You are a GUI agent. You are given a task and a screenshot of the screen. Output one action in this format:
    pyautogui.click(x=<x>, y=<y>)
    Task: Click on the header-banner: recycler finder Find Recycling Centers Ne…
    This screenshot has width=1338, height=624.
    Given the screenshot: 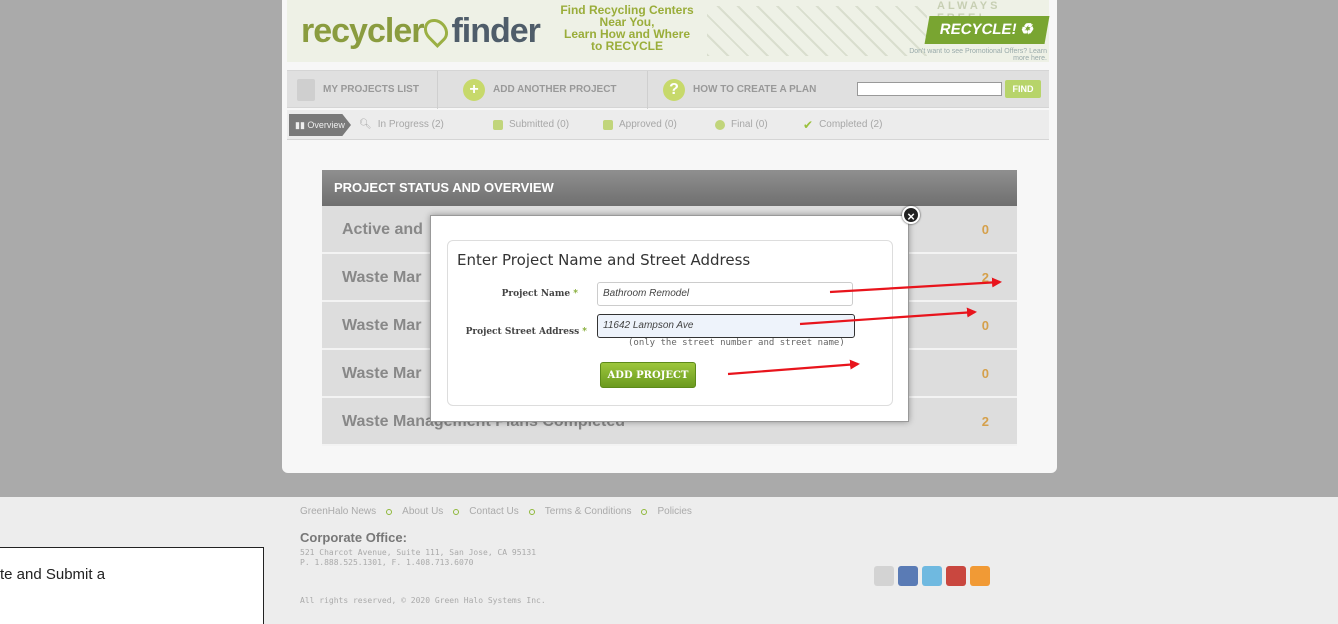 What is the action you would take?
    pyautogui.click(x=668, y=31)
    